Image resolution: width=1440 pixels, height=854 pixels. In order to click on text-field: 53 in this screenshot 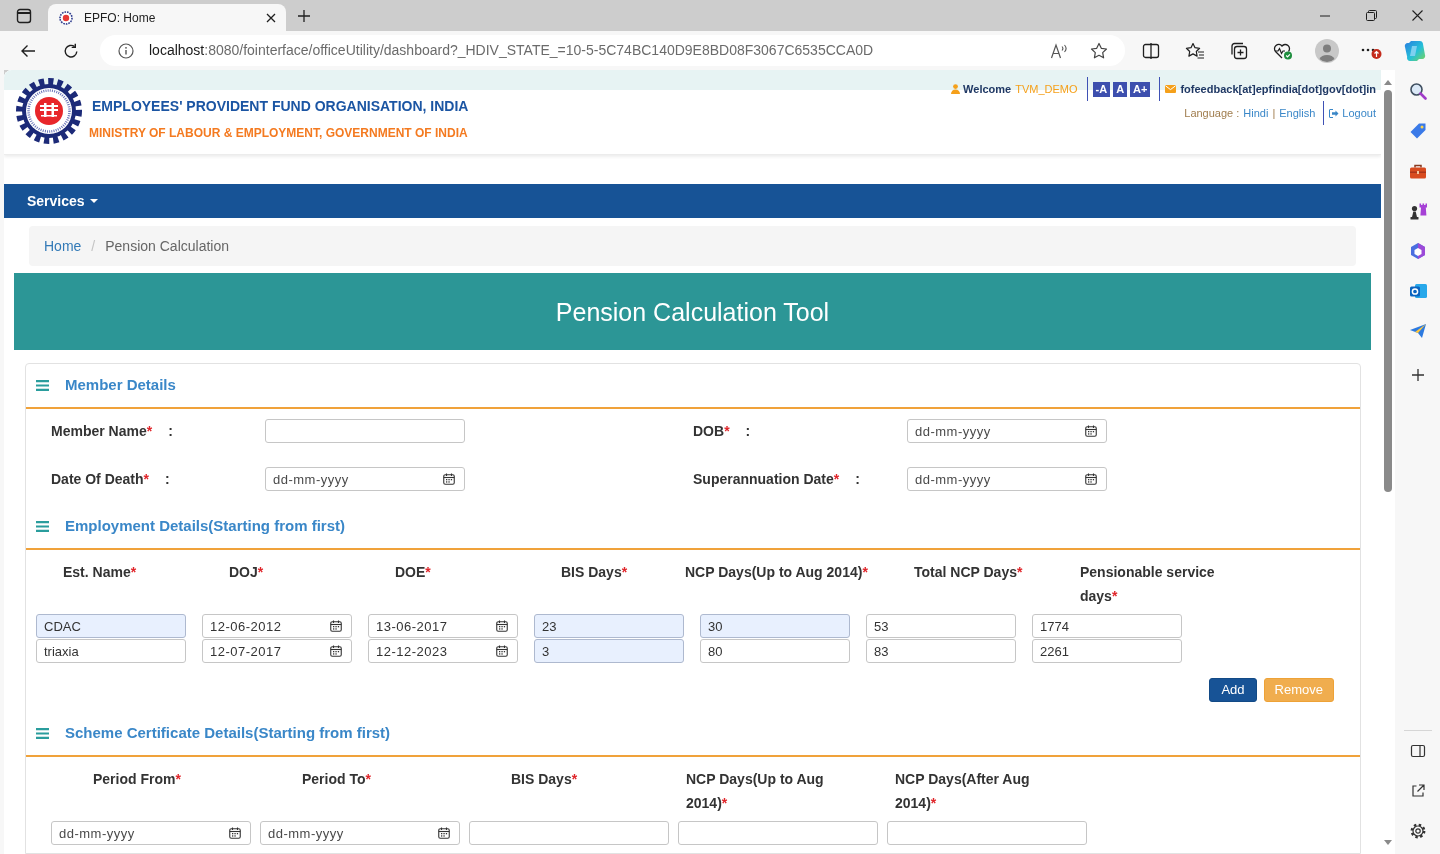, I will do `click(941, 626)`.